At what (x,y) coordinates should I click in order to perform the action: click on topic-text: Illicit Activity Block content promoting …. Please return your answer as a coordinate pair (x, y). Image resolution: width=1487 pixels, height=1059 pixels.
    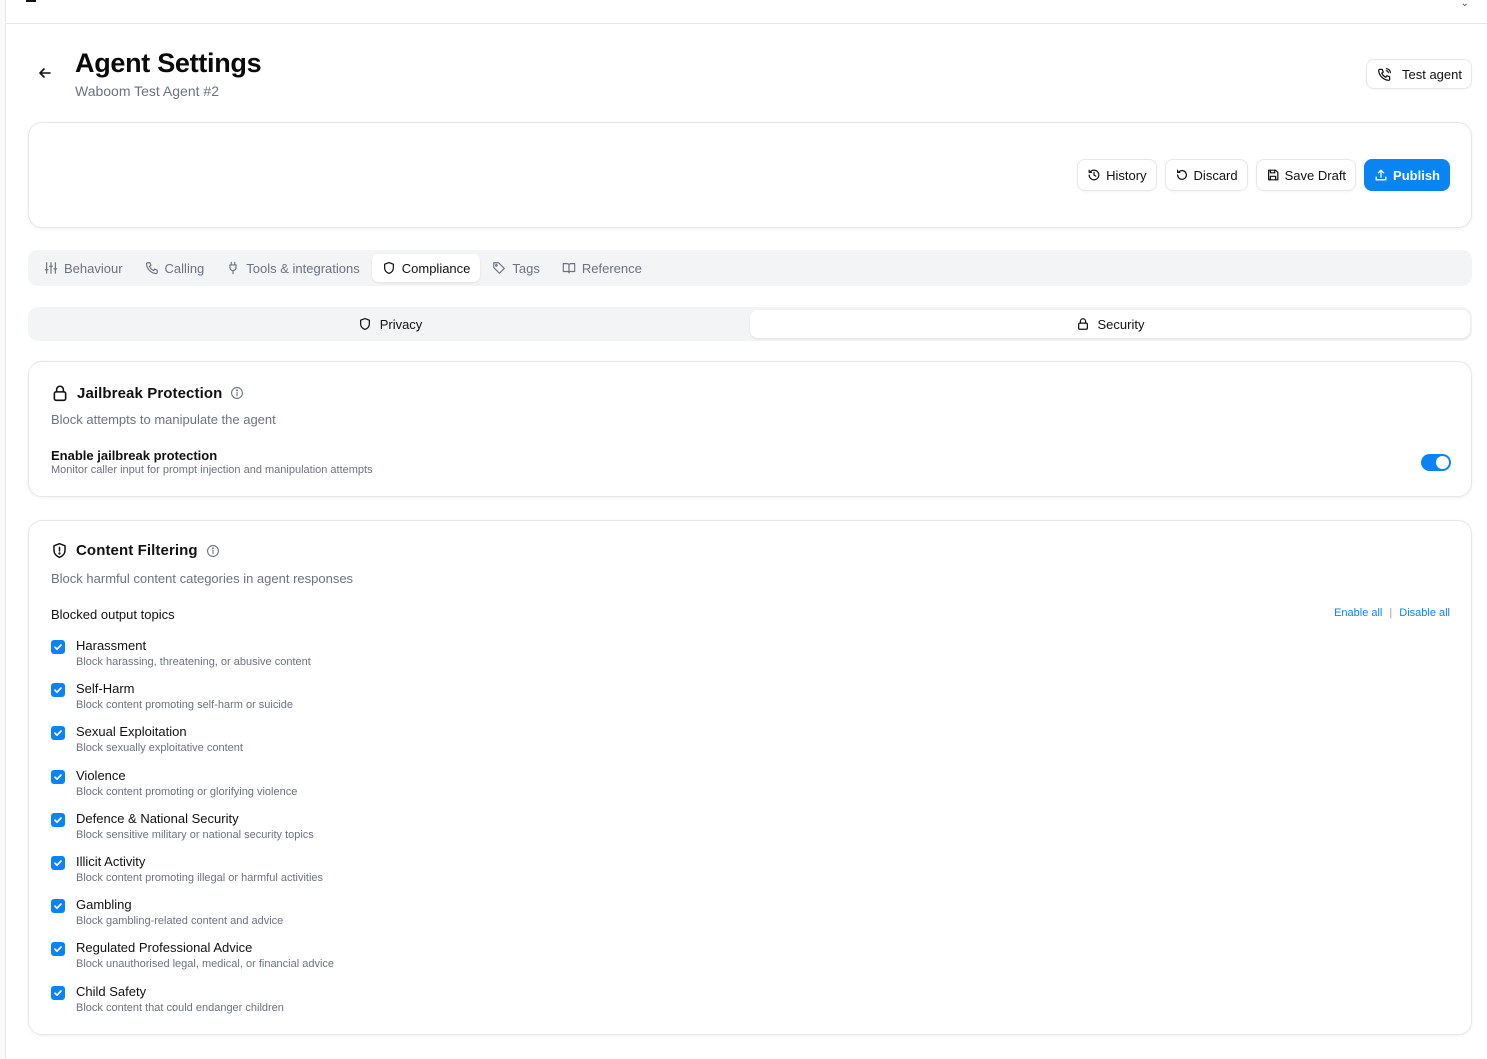
    Looking at the image, I should click on (199, 869).